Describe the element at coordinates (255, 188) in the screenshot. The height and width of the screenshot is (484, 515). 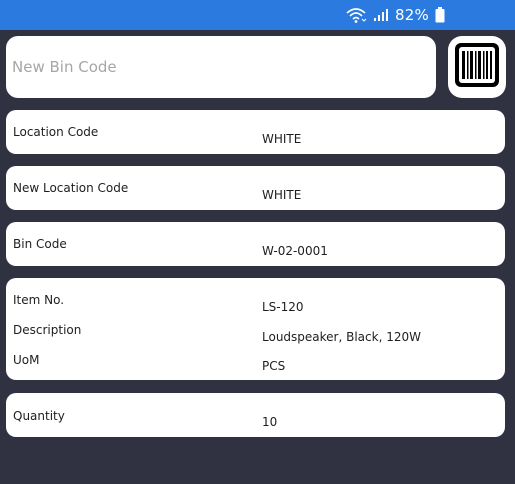
I see `new-location-code-card: New Location Code WHITE` at that location.